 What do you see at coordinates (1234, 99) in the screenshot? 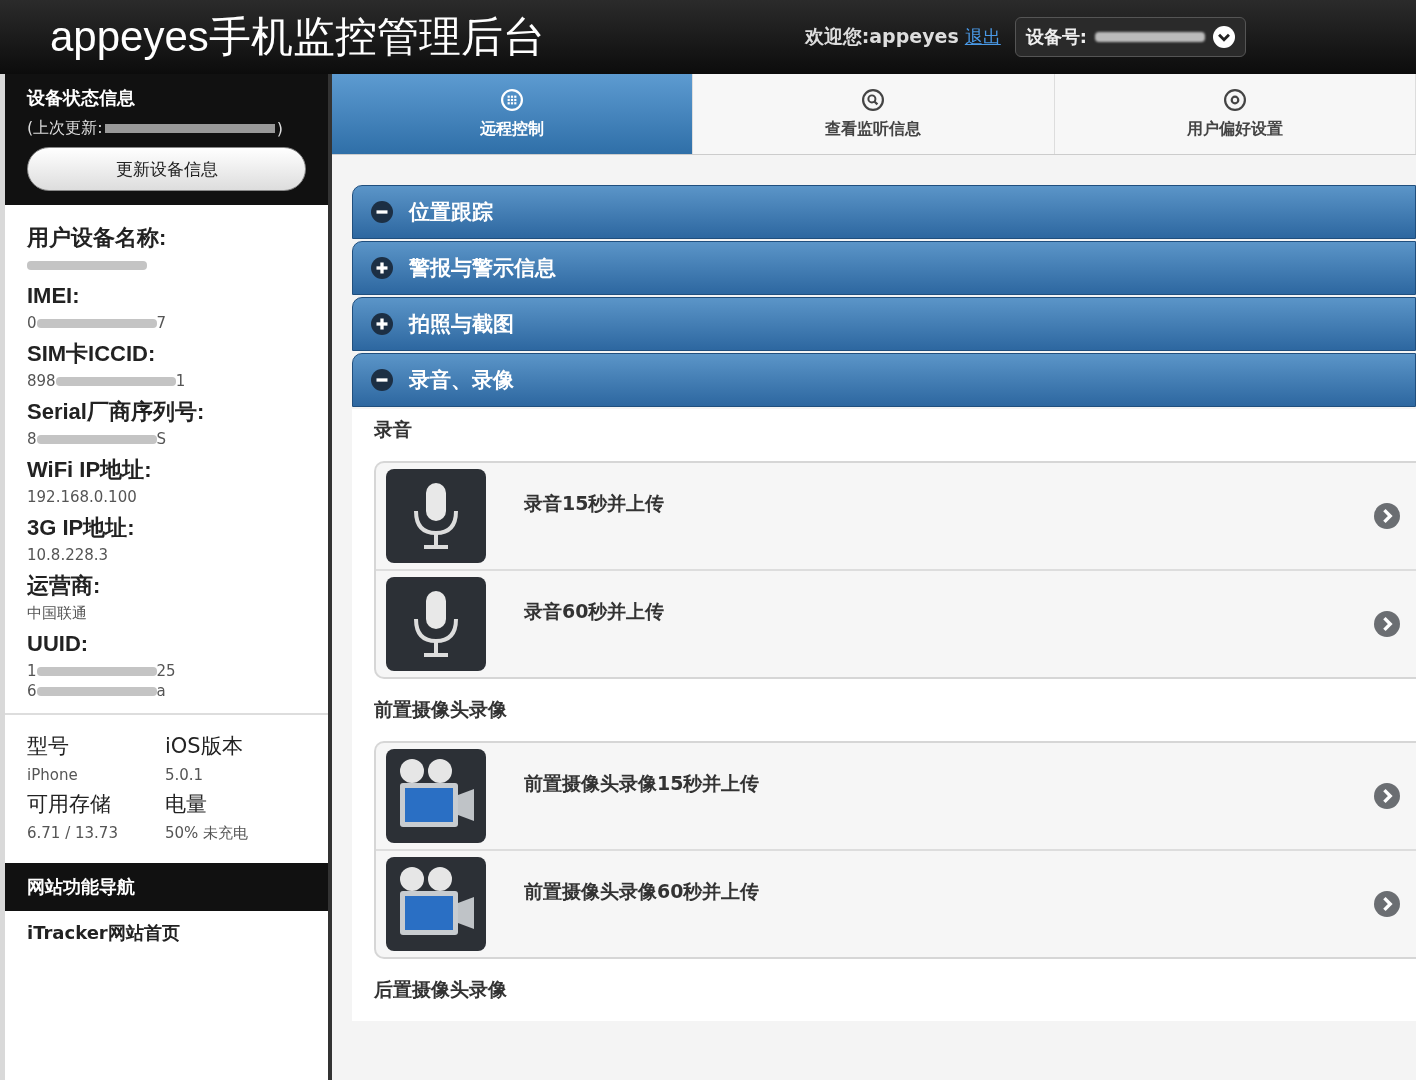
I see `settings-icon` at bounding box center [1234, 99].